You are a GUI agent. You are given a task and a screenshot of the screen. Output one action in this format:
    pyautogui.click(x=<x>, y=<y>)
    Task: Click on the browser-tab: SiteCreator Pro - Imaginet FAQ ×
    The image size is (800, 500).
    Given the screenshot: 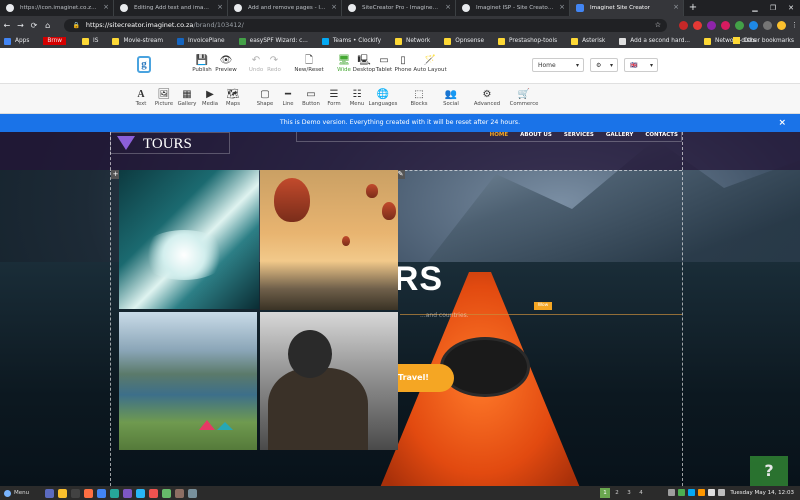 What is the action you would take?
    pyautogui.click(x=399, y=8)
    